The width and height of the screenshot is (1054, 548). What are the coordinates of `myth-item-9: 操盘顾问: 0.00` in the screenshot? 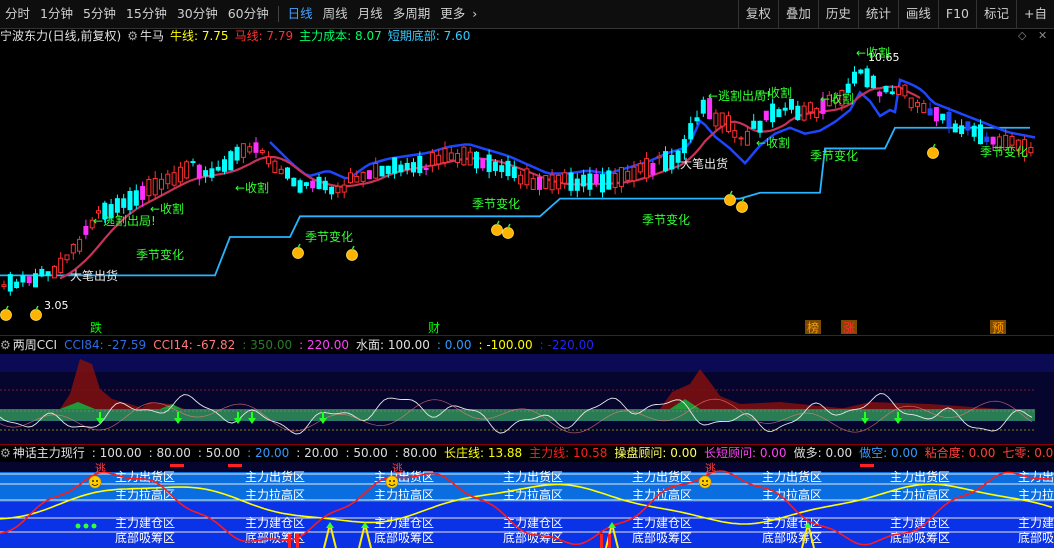 It's located at (655, 453).